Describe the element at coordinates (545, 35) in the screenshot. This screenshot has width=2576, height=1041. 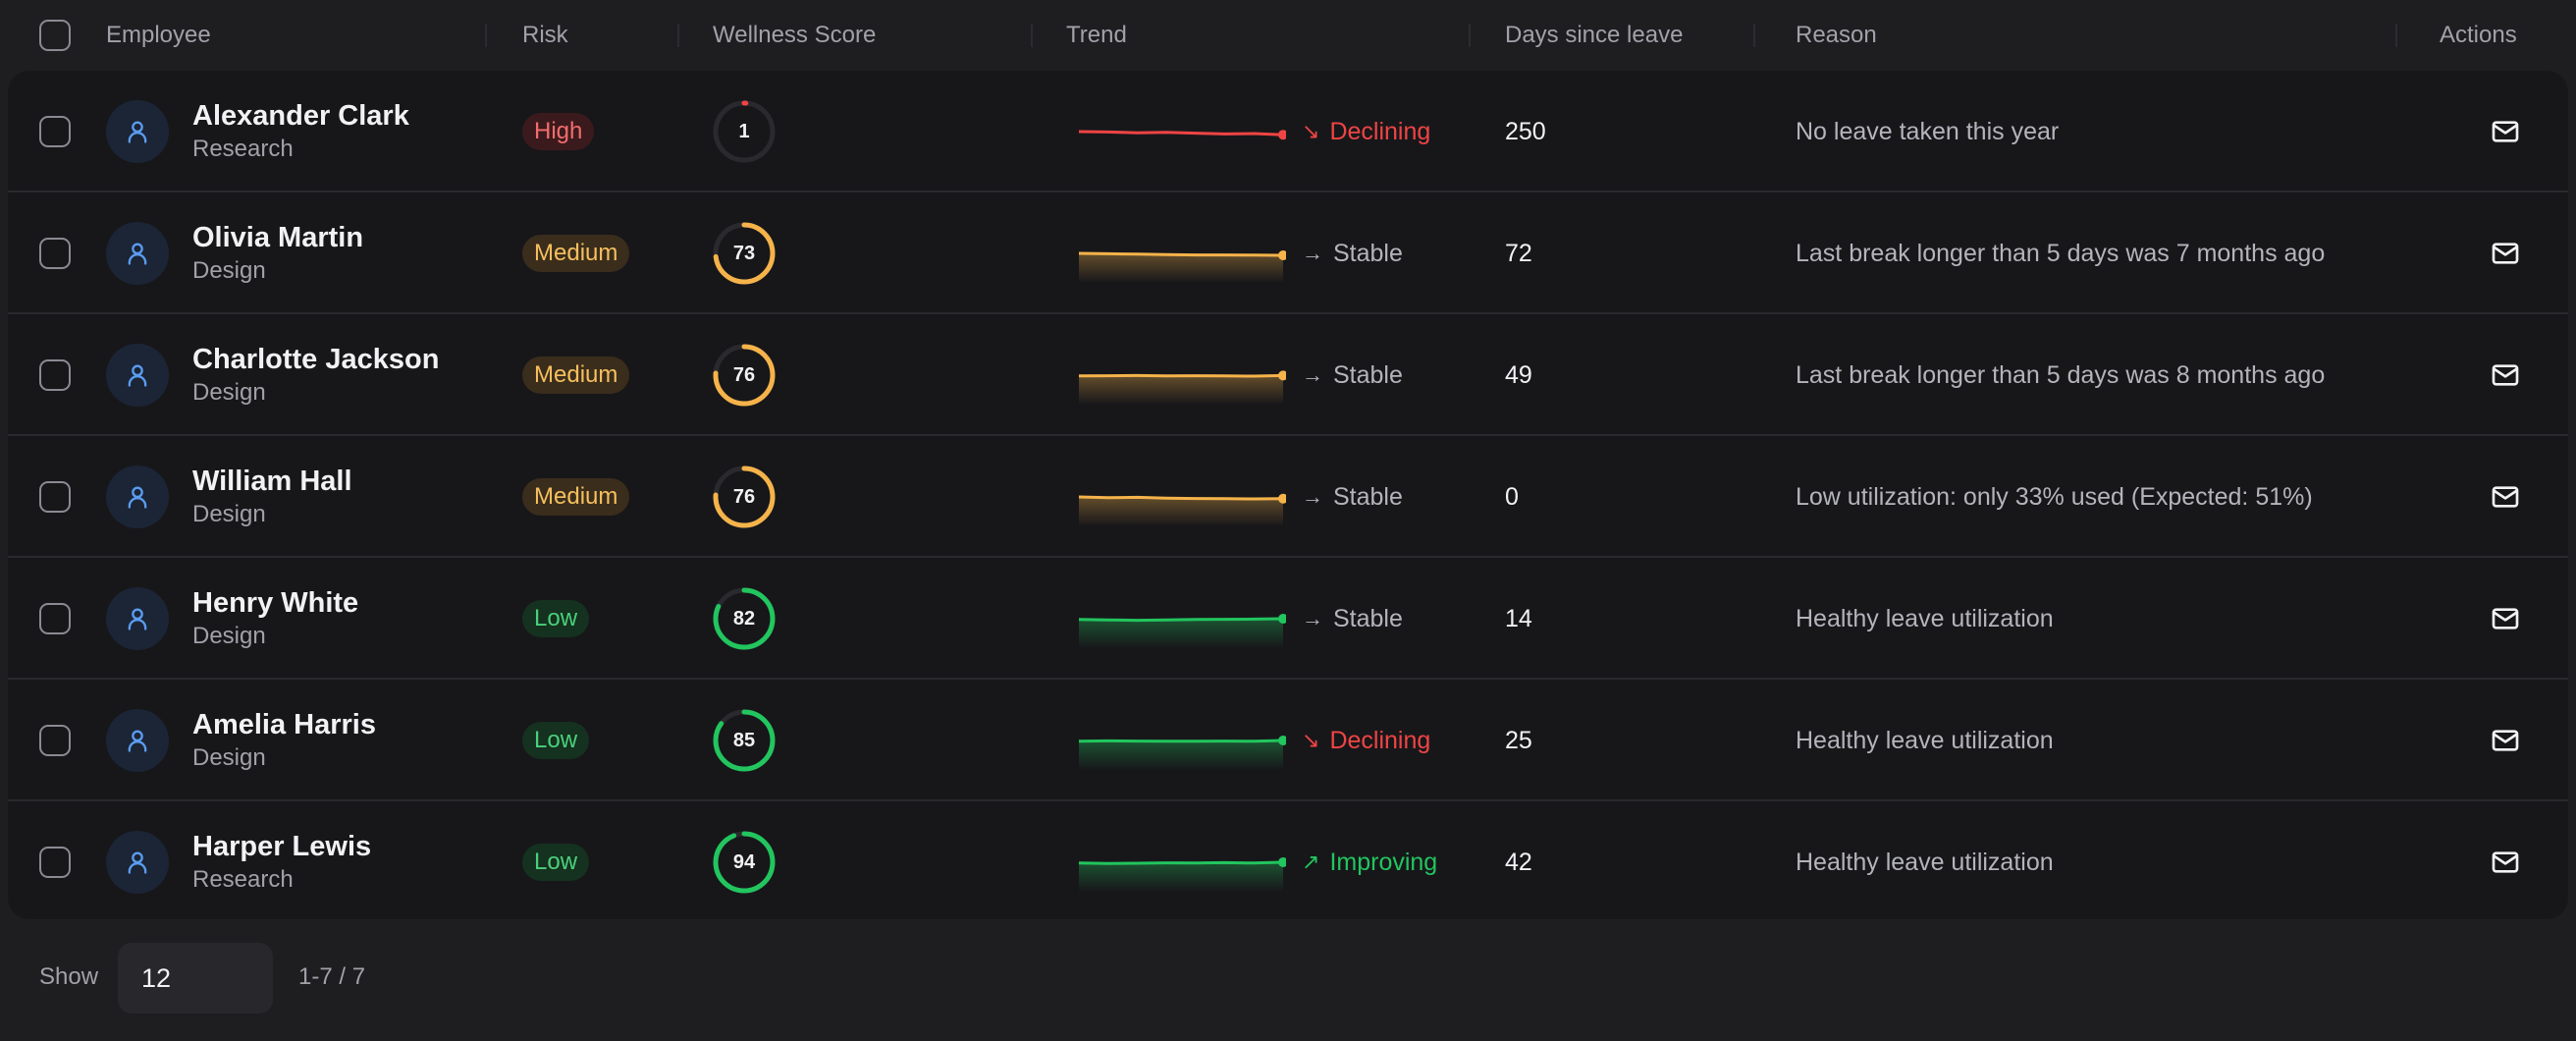
I see `header-risk: Risk` at that location.